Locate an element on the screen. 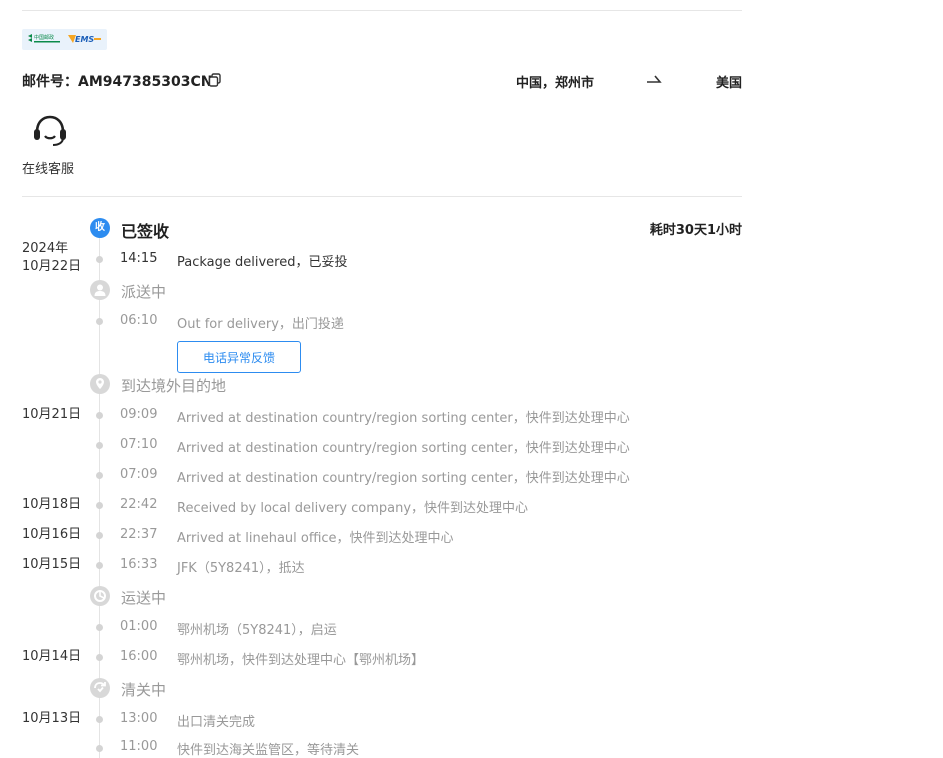  event-time: 14:15 is located at coordinates (139, 258).